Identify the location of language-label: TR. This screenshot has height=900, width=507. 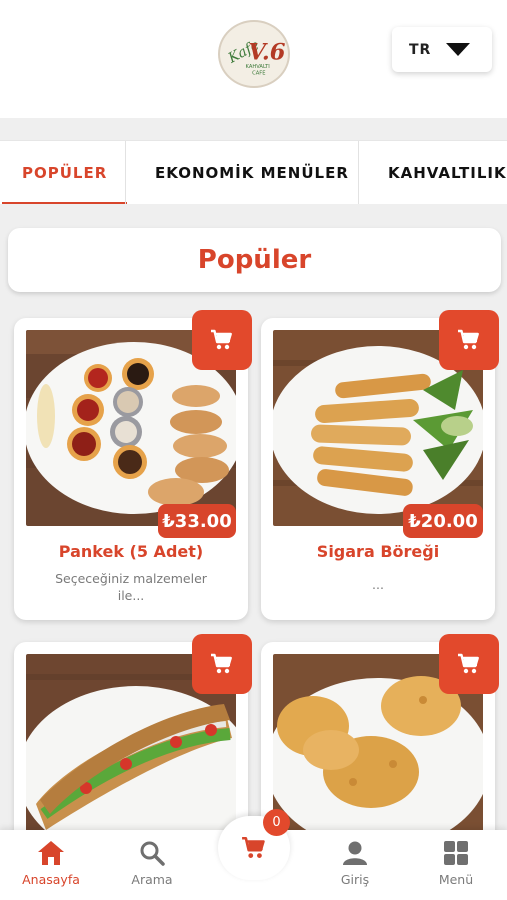
(420, 49).